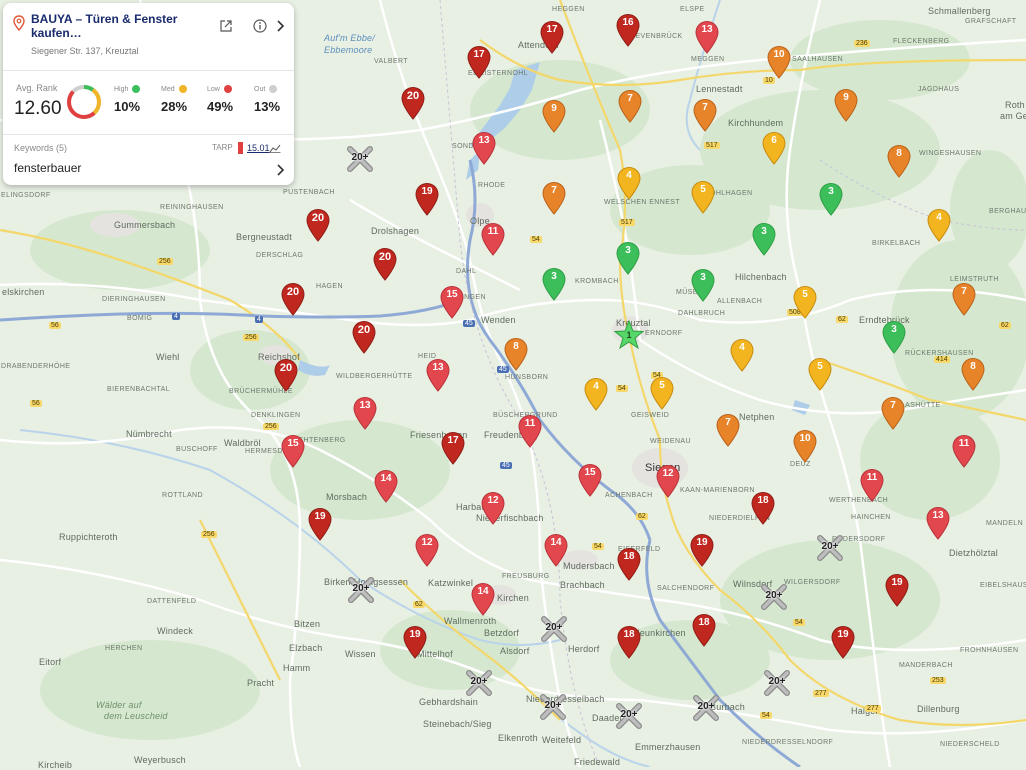 The height and width of the screenshot is (770, 1026). Describe the element at coordinates (938, 515) in the screenshot. I see `rank-number: 13` at that location.